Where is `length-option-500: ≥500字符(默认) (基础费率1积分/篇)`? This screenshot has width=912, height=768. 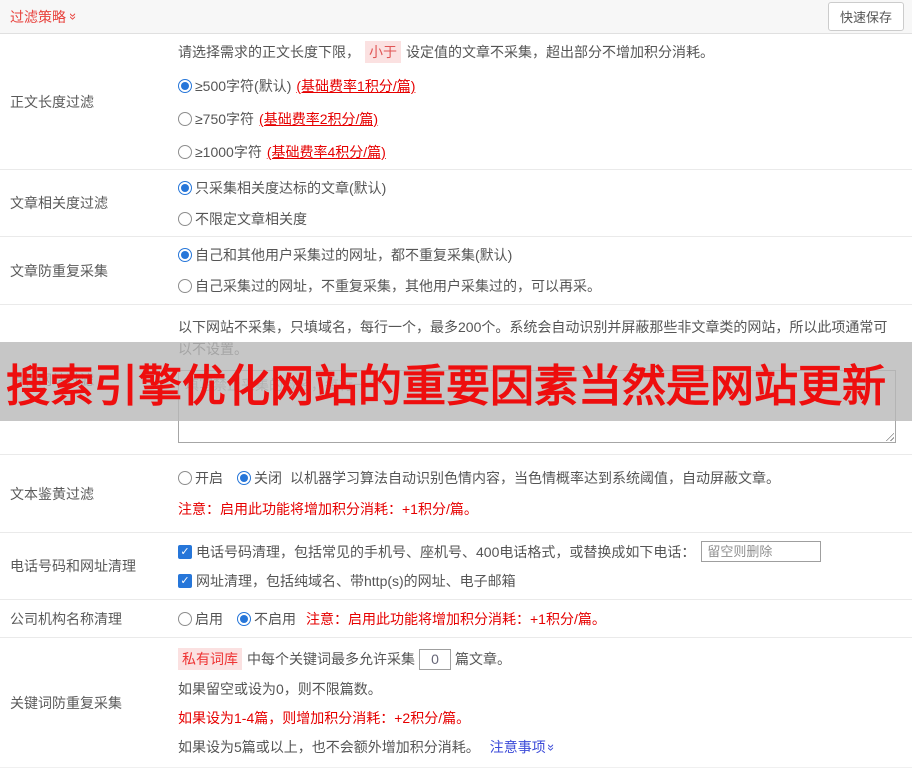 length-option-500: ≥500字符(默认) (基础费率1积分/篇) is located at coordinates (540, 86).